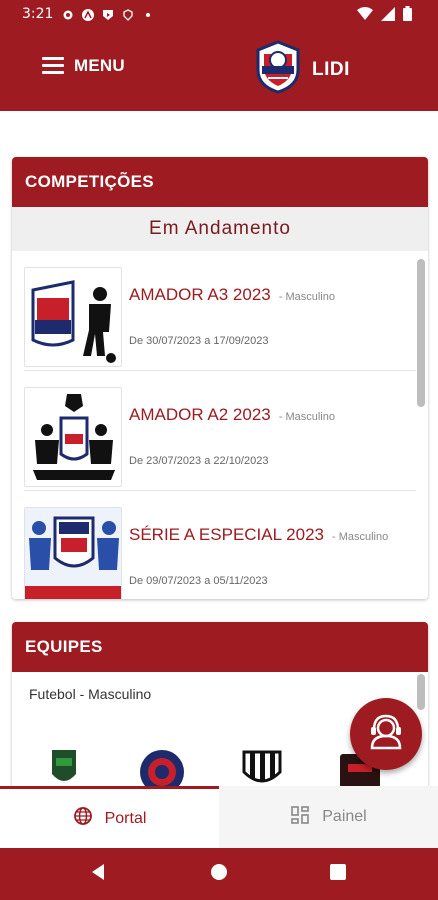  What do you see at coordinates (128, 14) in the screenshot?
I see `shield-icon` at bounding box center [128, 14].